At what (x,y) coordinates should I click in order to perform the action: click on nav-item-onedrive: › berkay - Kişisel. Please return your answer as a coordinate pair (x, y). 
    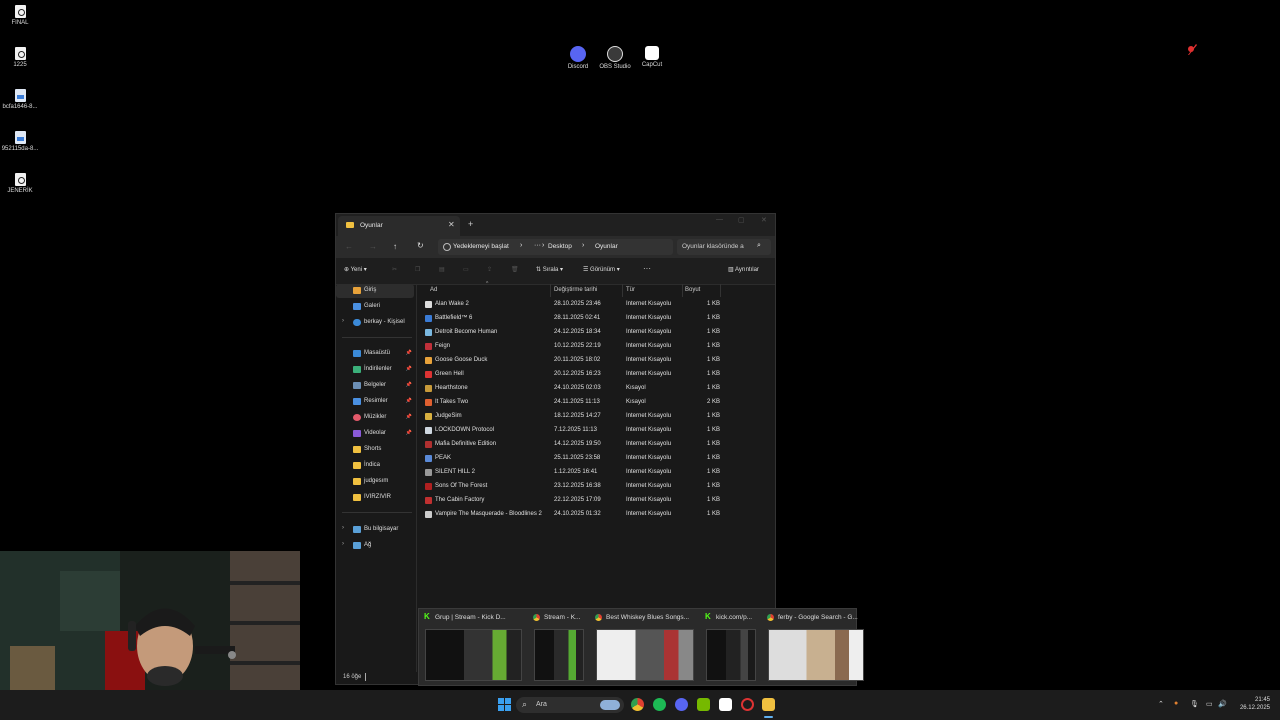
    Looking at the image, I should click on (375, 323).